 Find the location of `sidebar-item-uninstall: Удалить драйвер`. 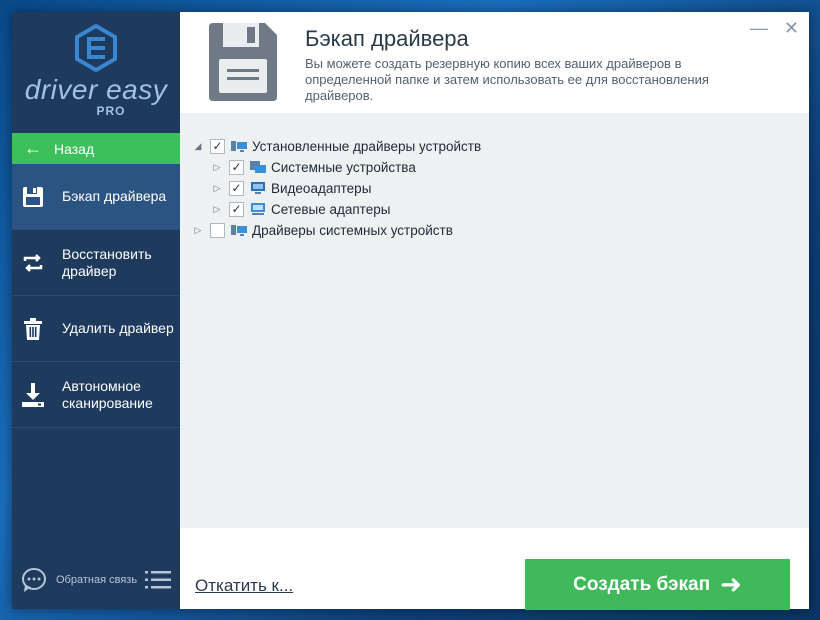

sidebar-item-uninstall: Удалить драйвер is located at coordinates (96, 329).